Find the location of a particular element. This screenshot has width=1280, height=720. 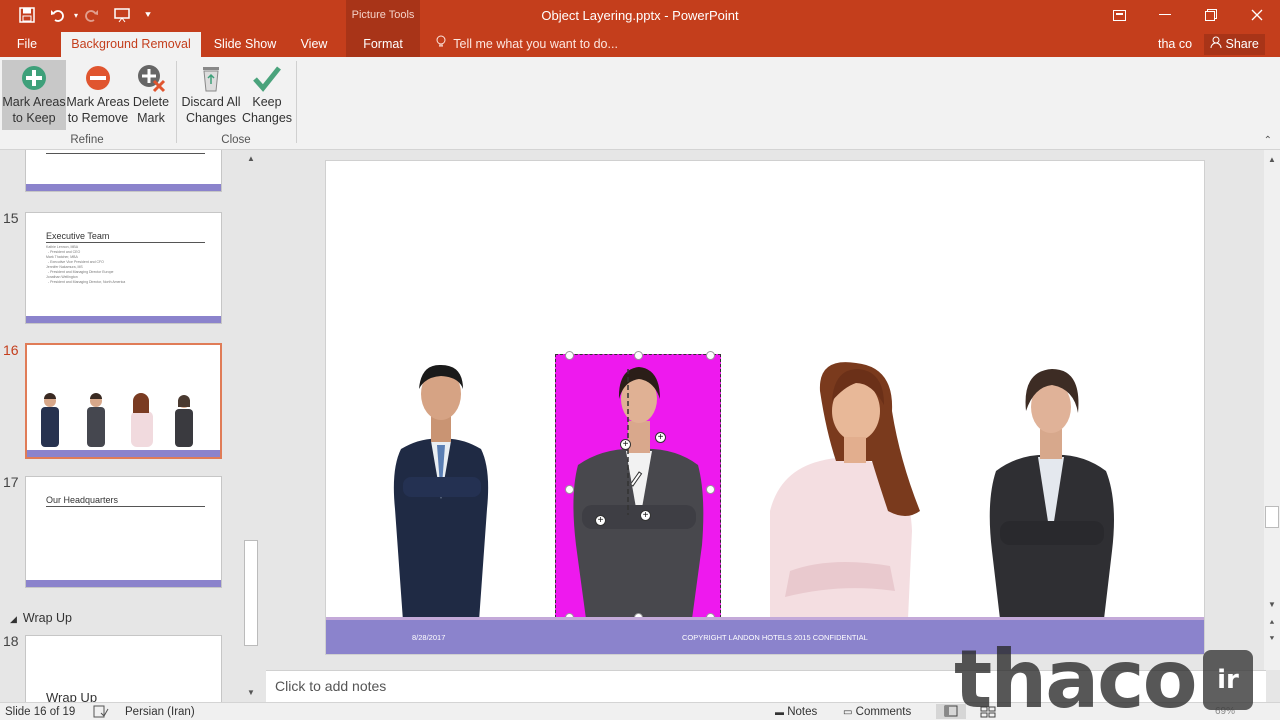

slide-number-selected: 16 is located at coordinates (11, 350).